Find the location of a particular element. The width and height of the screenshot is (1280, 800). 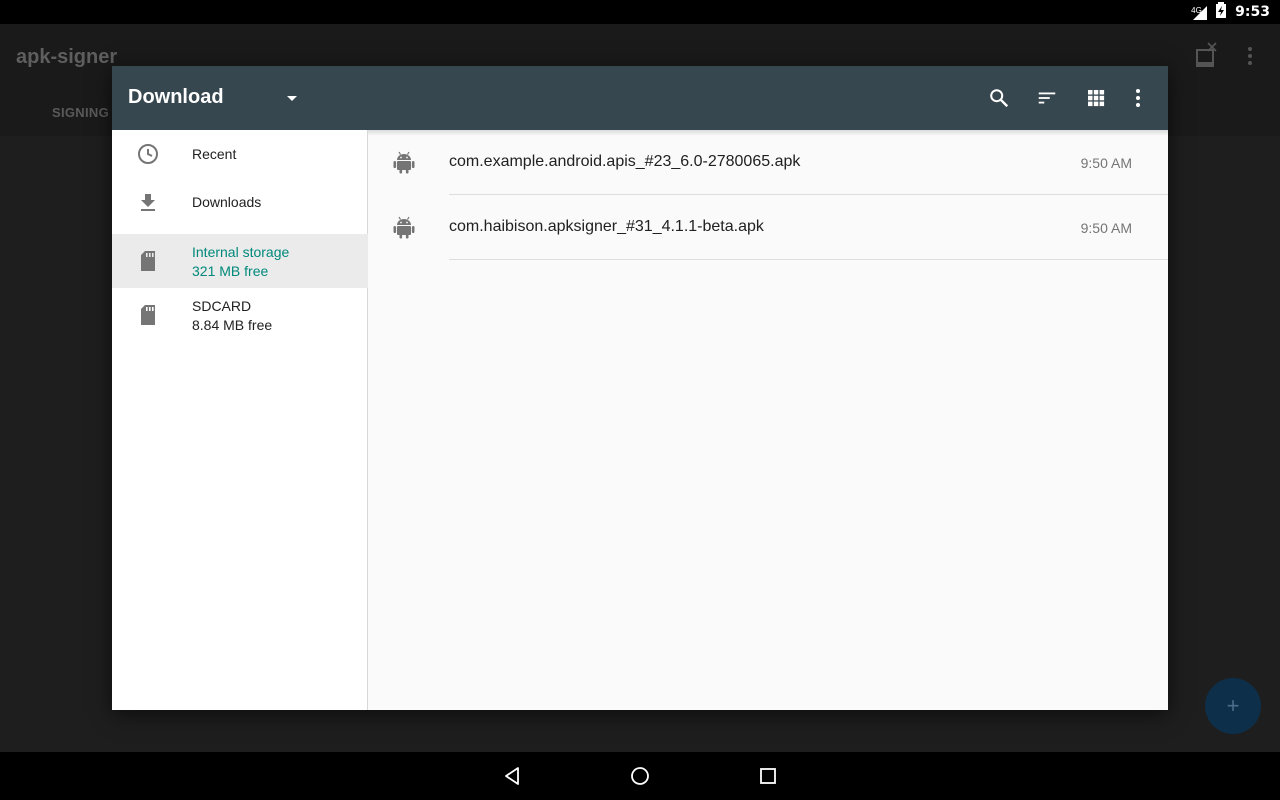

network-type-label: 4G is located at coordinates (1196, 10).